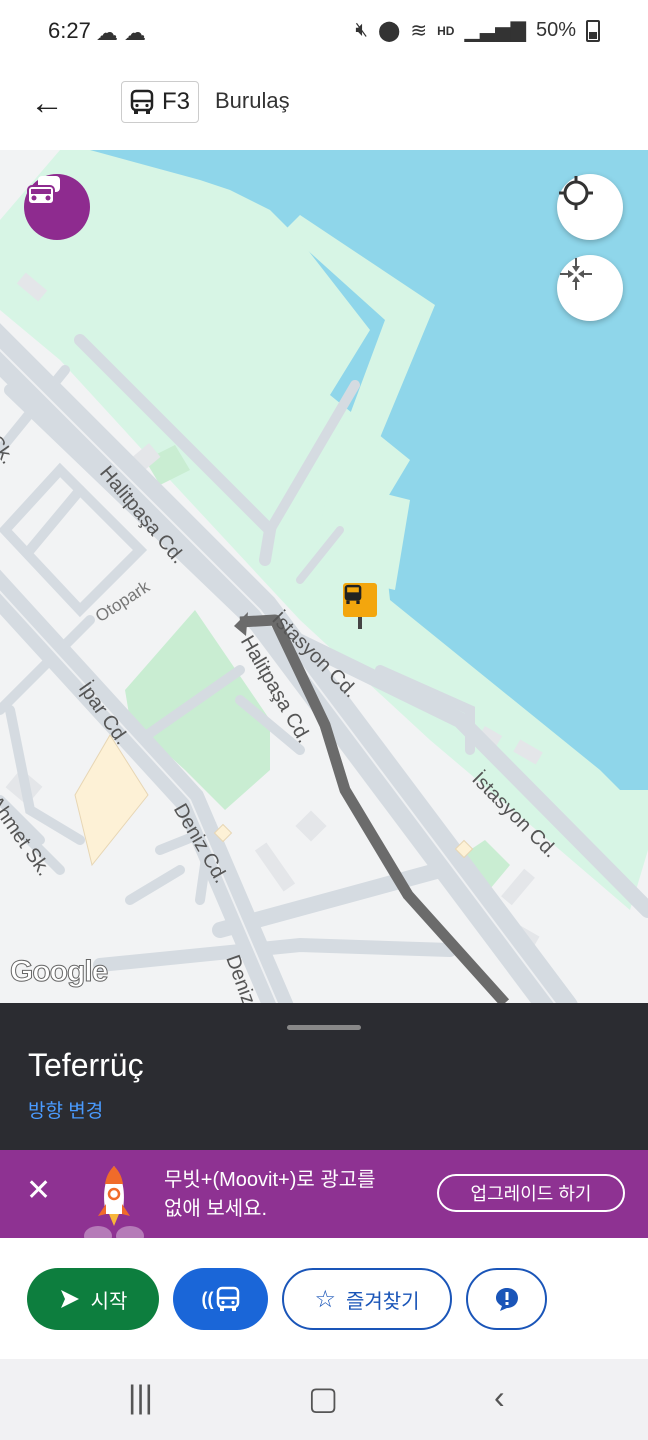 The width and height of the screenshot is (648, 1440). What do you see at coordinates (69, 30) in the screenshot?
I see `status-time: 6:27` at bounding box center [69, 30].